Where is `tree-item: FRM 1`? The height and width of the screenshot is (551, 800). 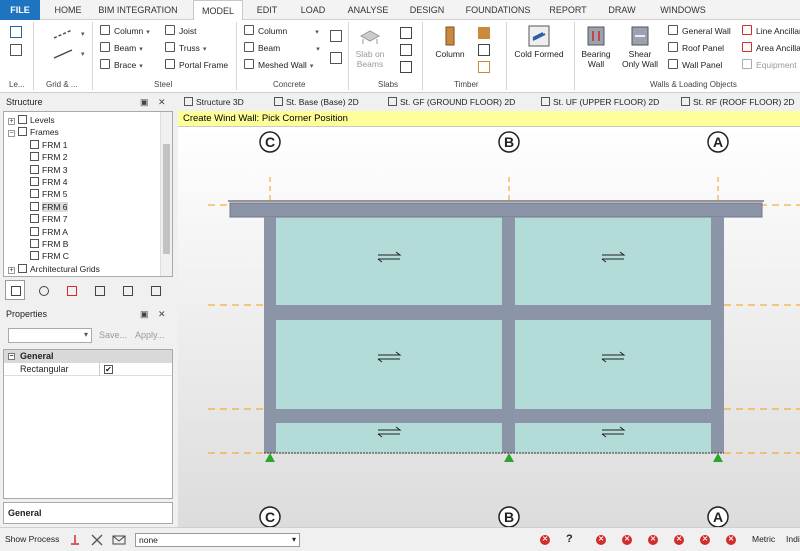
tree-item: FRM 1 is located at coordinates (49, 145).